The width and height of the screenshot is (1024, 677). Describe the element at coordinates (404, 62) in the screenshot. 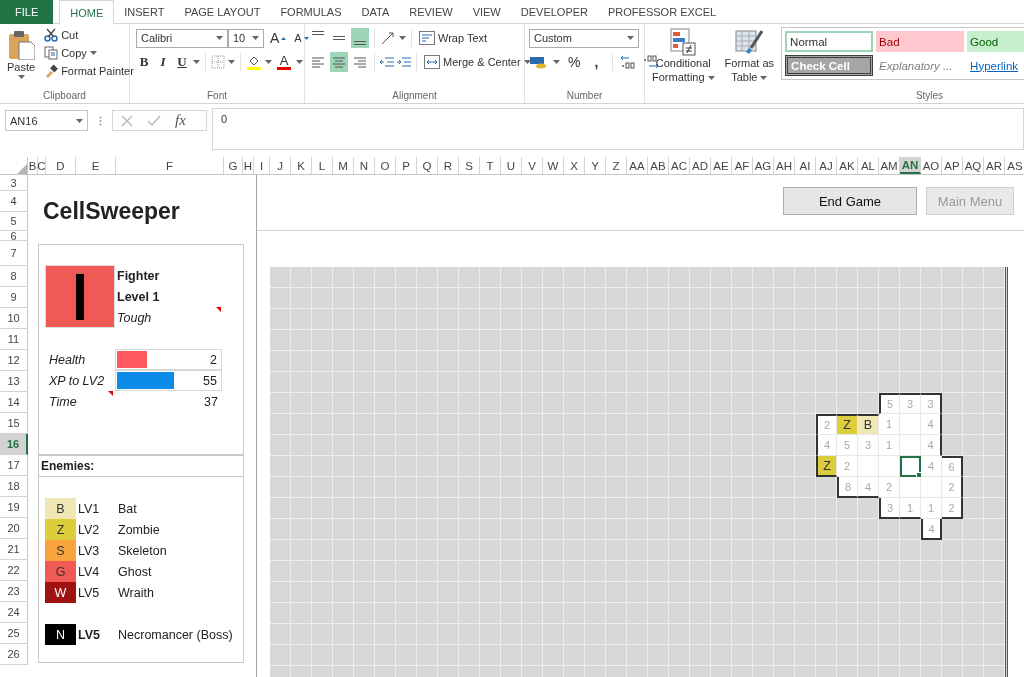

I see `increase-indent-icon` at that location.